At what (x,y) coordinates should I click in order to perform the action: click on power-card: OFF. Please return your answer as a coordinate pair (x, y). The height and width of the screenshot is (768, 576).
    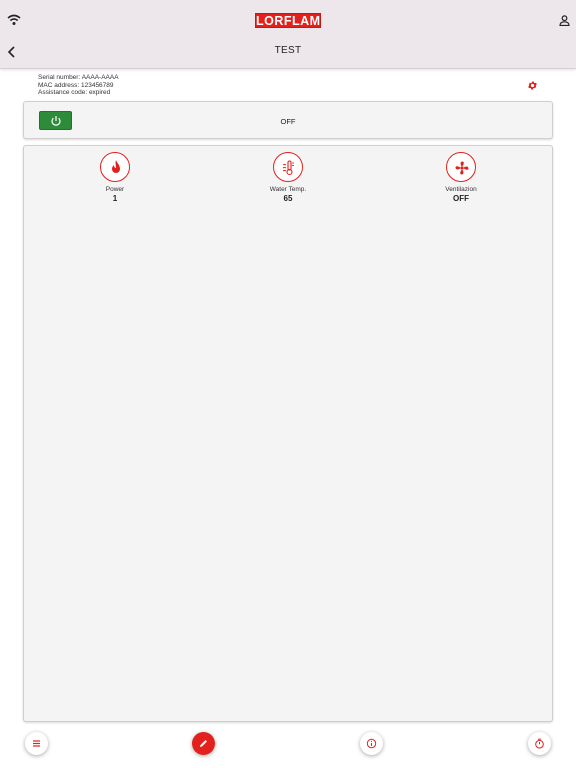
    Looking at the image, I should click on (288, 120).